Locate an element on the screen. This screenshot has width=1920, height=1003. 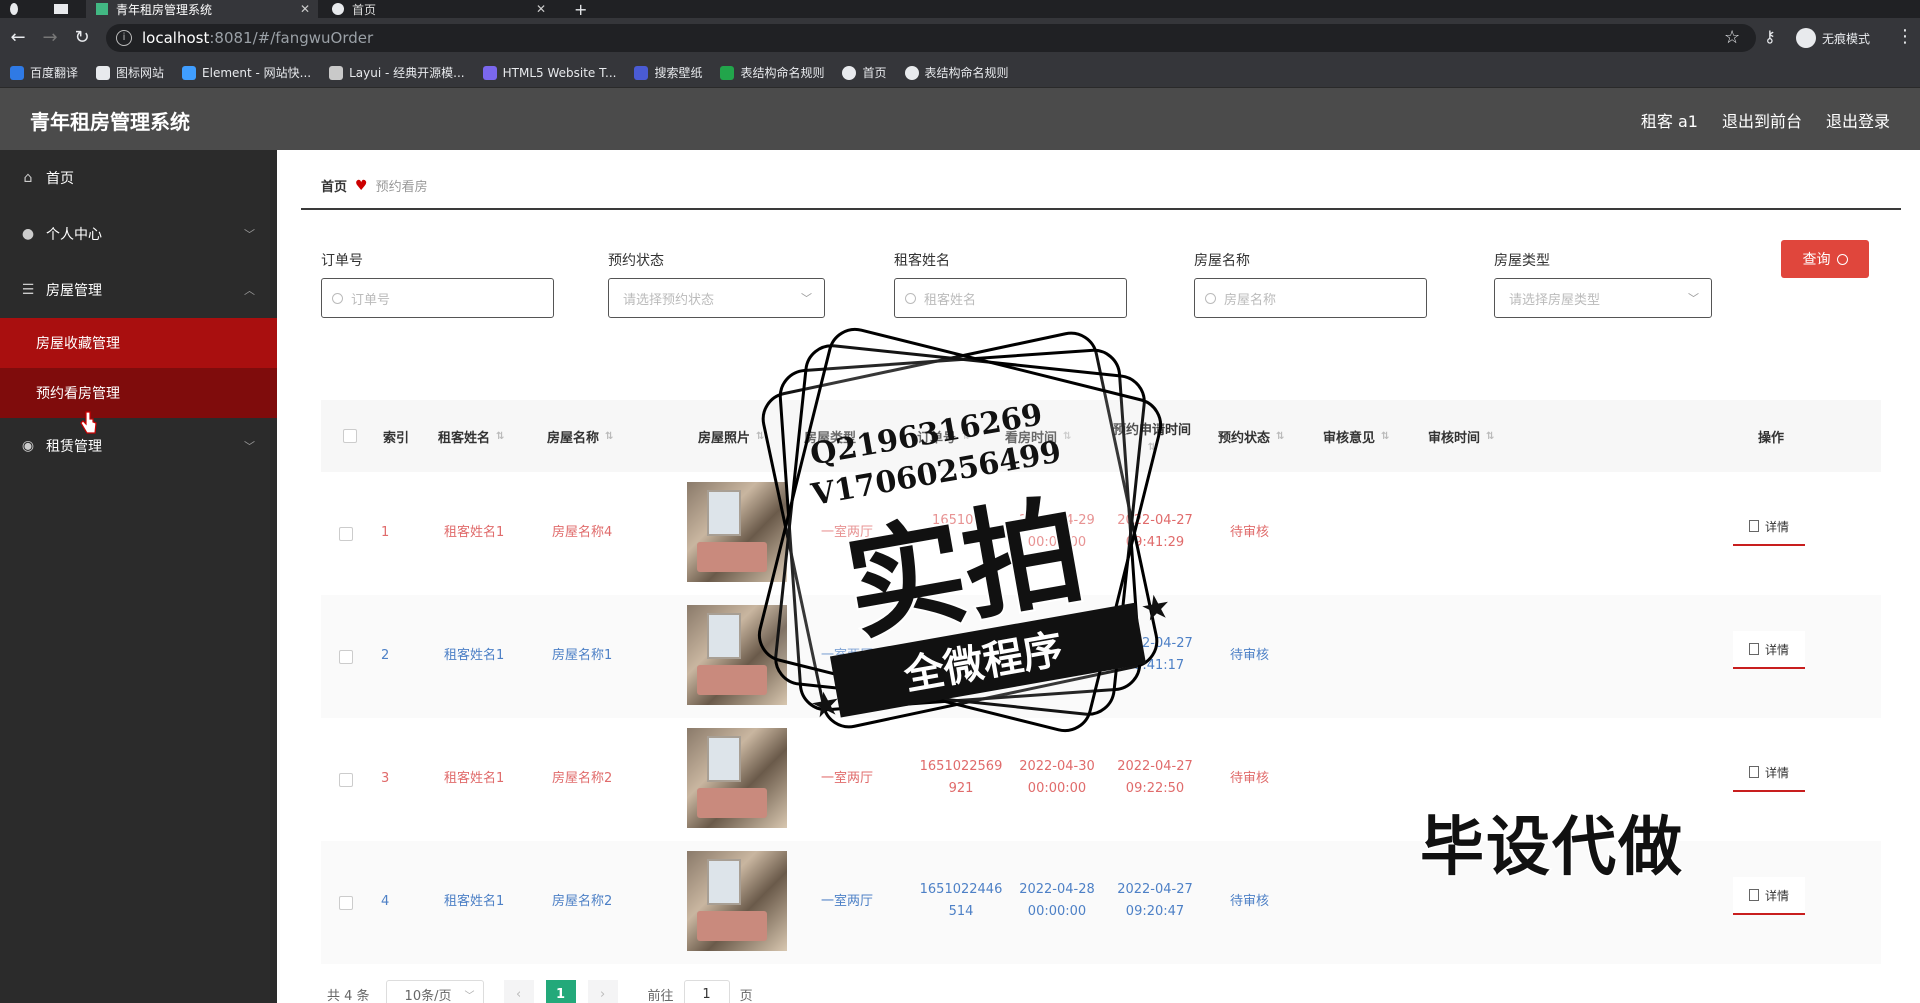
sidebar-item-home: ⌂ 首页 is located at coordinates (138, 178).